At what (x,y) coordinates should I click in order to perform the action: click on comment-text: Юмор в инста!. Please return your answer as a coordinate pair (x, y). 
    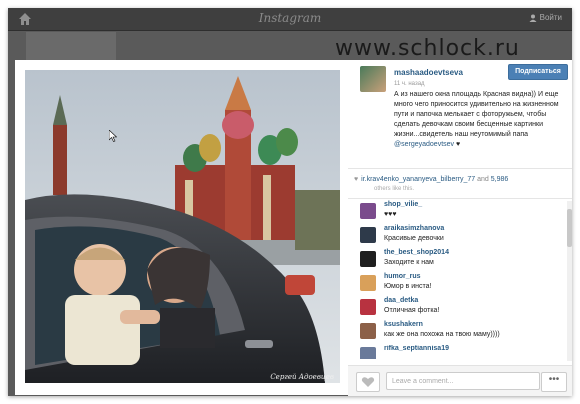
    Looking at the image, I should click on (408, 286).